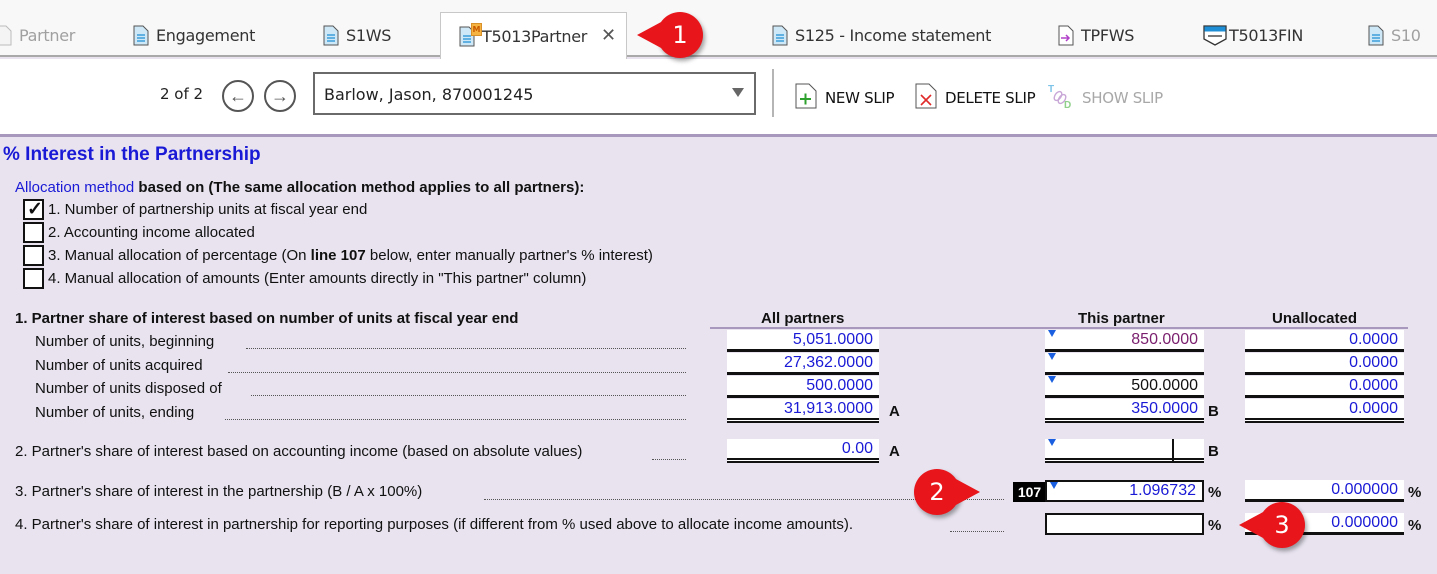 The image size is (1437, 574). What do you see at coordinates (926, 98) in the screenshot?
I see `delete-document-icon` at bounding box center [926, 98].